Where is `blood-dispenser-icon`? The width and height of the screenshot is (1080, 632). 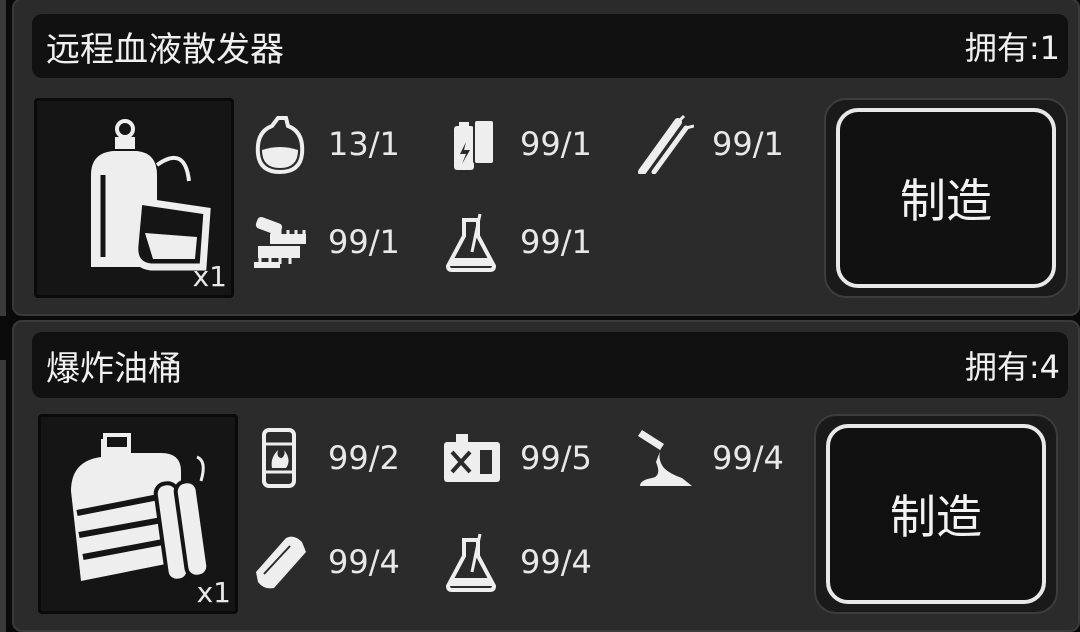
blood-dispenser-icon is located at coordinates (151, 195).